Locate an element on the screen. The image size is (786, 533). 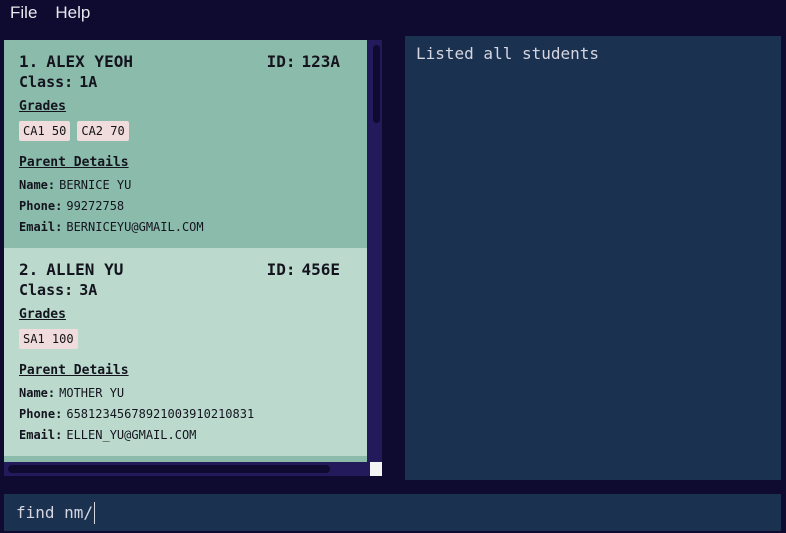
menu-file: File is located at coordinates (23, 13).